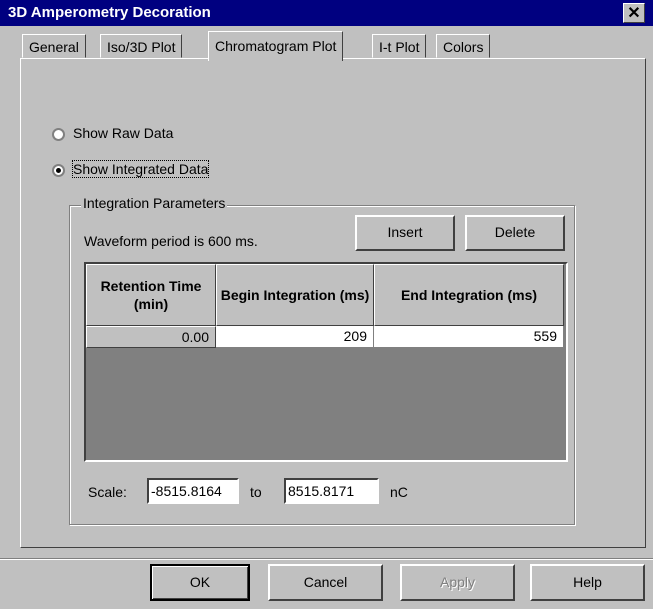 The image size is (653, 609). I want to click on insert-button: Insert, so click(405, 233).